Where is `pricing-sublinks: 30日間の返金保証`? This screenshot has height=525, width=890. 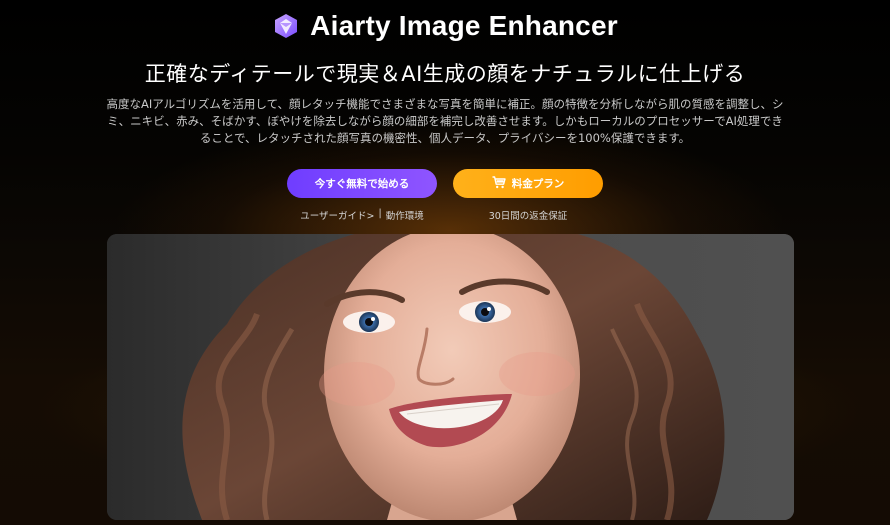 pricing-sublinks: 30日間の返金保証 is located at coordinates (528, 215).